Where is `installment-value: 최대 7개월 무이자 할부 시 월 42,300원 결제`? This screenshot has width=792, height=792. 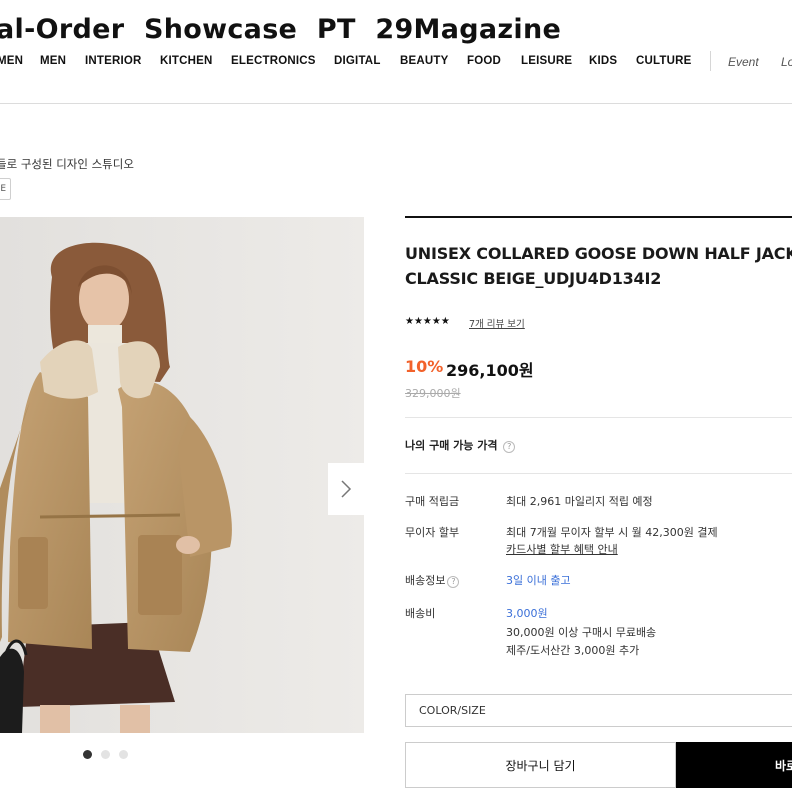
installment-value: 최대 7개월 무이자 할부 시 월 42,300원 결제 is located at coordinates (612, 532).